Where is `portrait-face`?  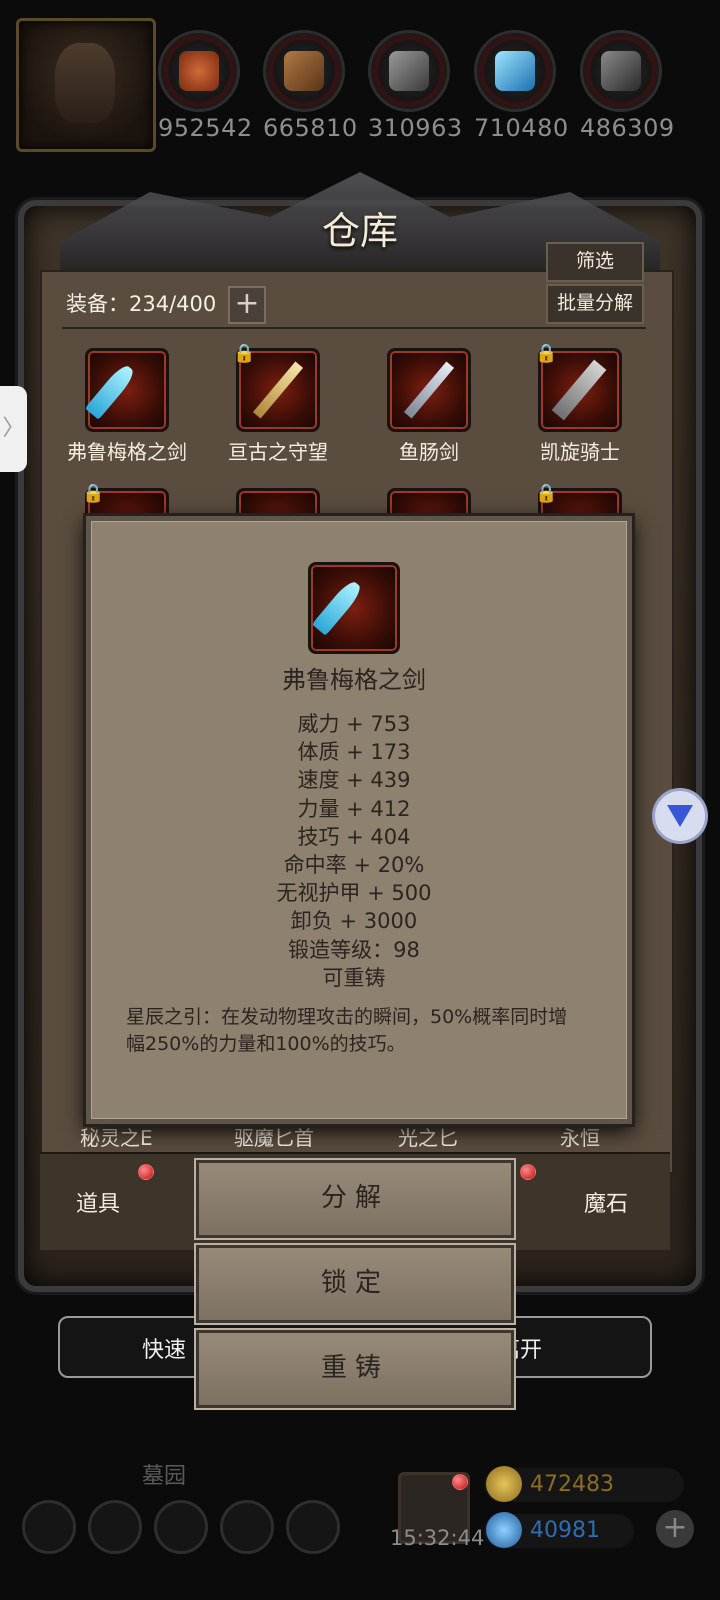 portrait-face is located at coordinates (85, 83).